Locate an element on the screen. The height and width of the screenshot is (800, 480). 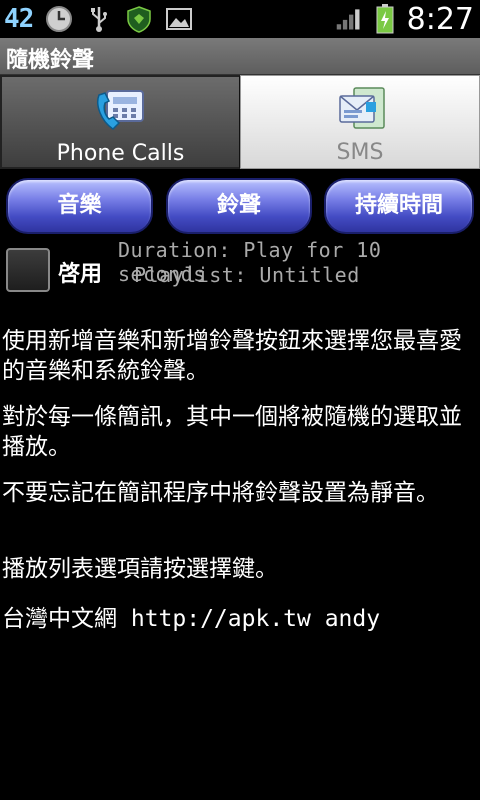
app-title: 隨機鈴聲 is located at coordinates (50, 60).